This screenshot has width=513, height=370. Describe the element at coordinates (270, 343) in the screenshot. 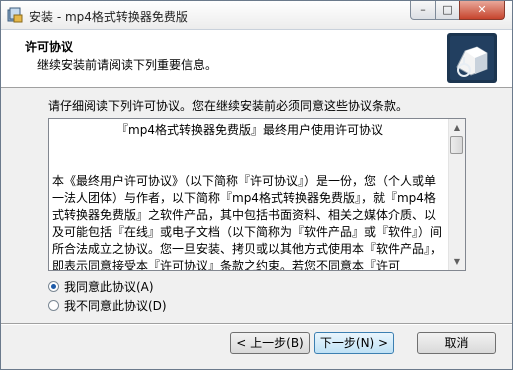

I see `back-button: < 上一步(B)` at that location.